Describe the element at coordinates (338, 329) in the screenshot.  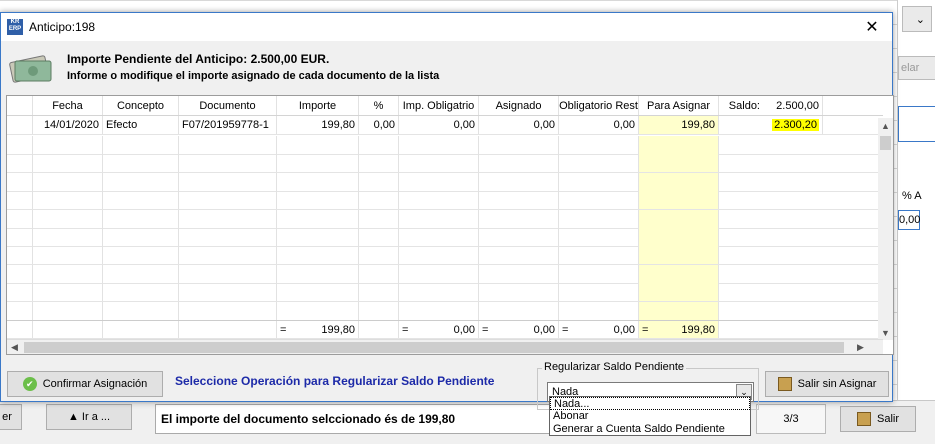
I see `total-importe-value: 199,80` at that location.